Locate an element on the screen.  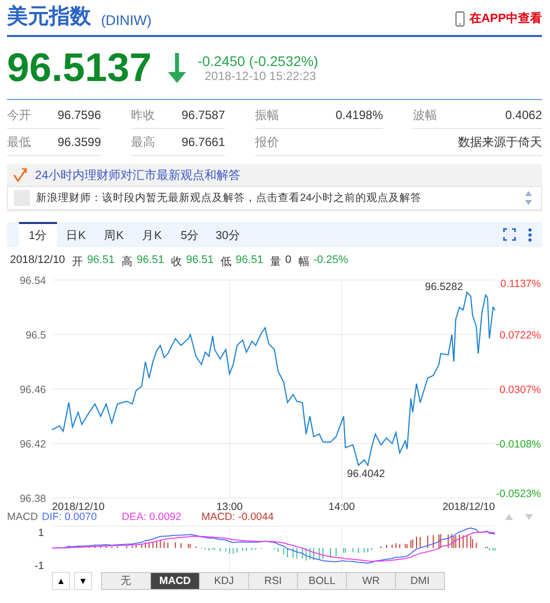
more-icon is located at coordinates (530, 235).